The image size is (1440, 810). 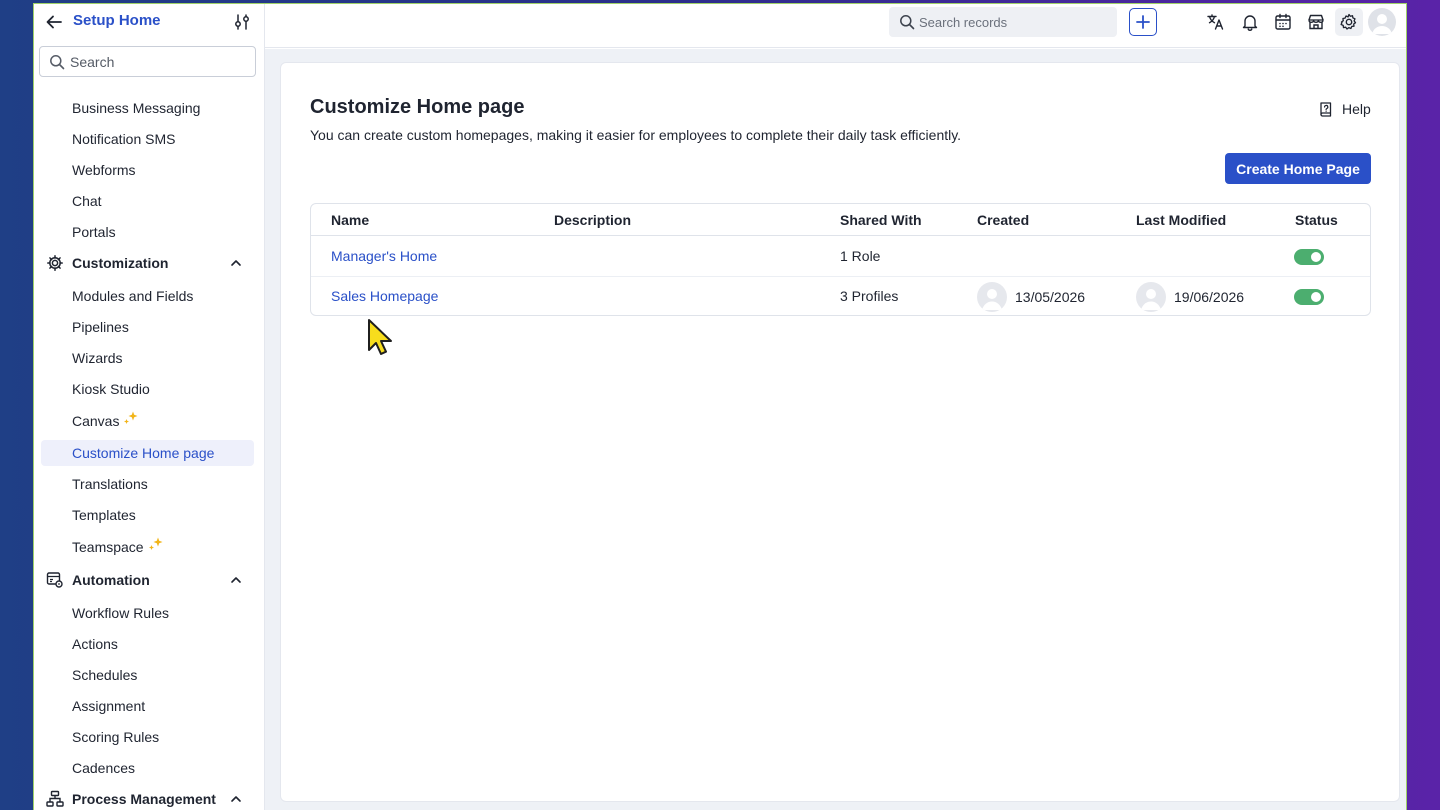 I want to click on marketplace-button, so click(x=1316, y=22).